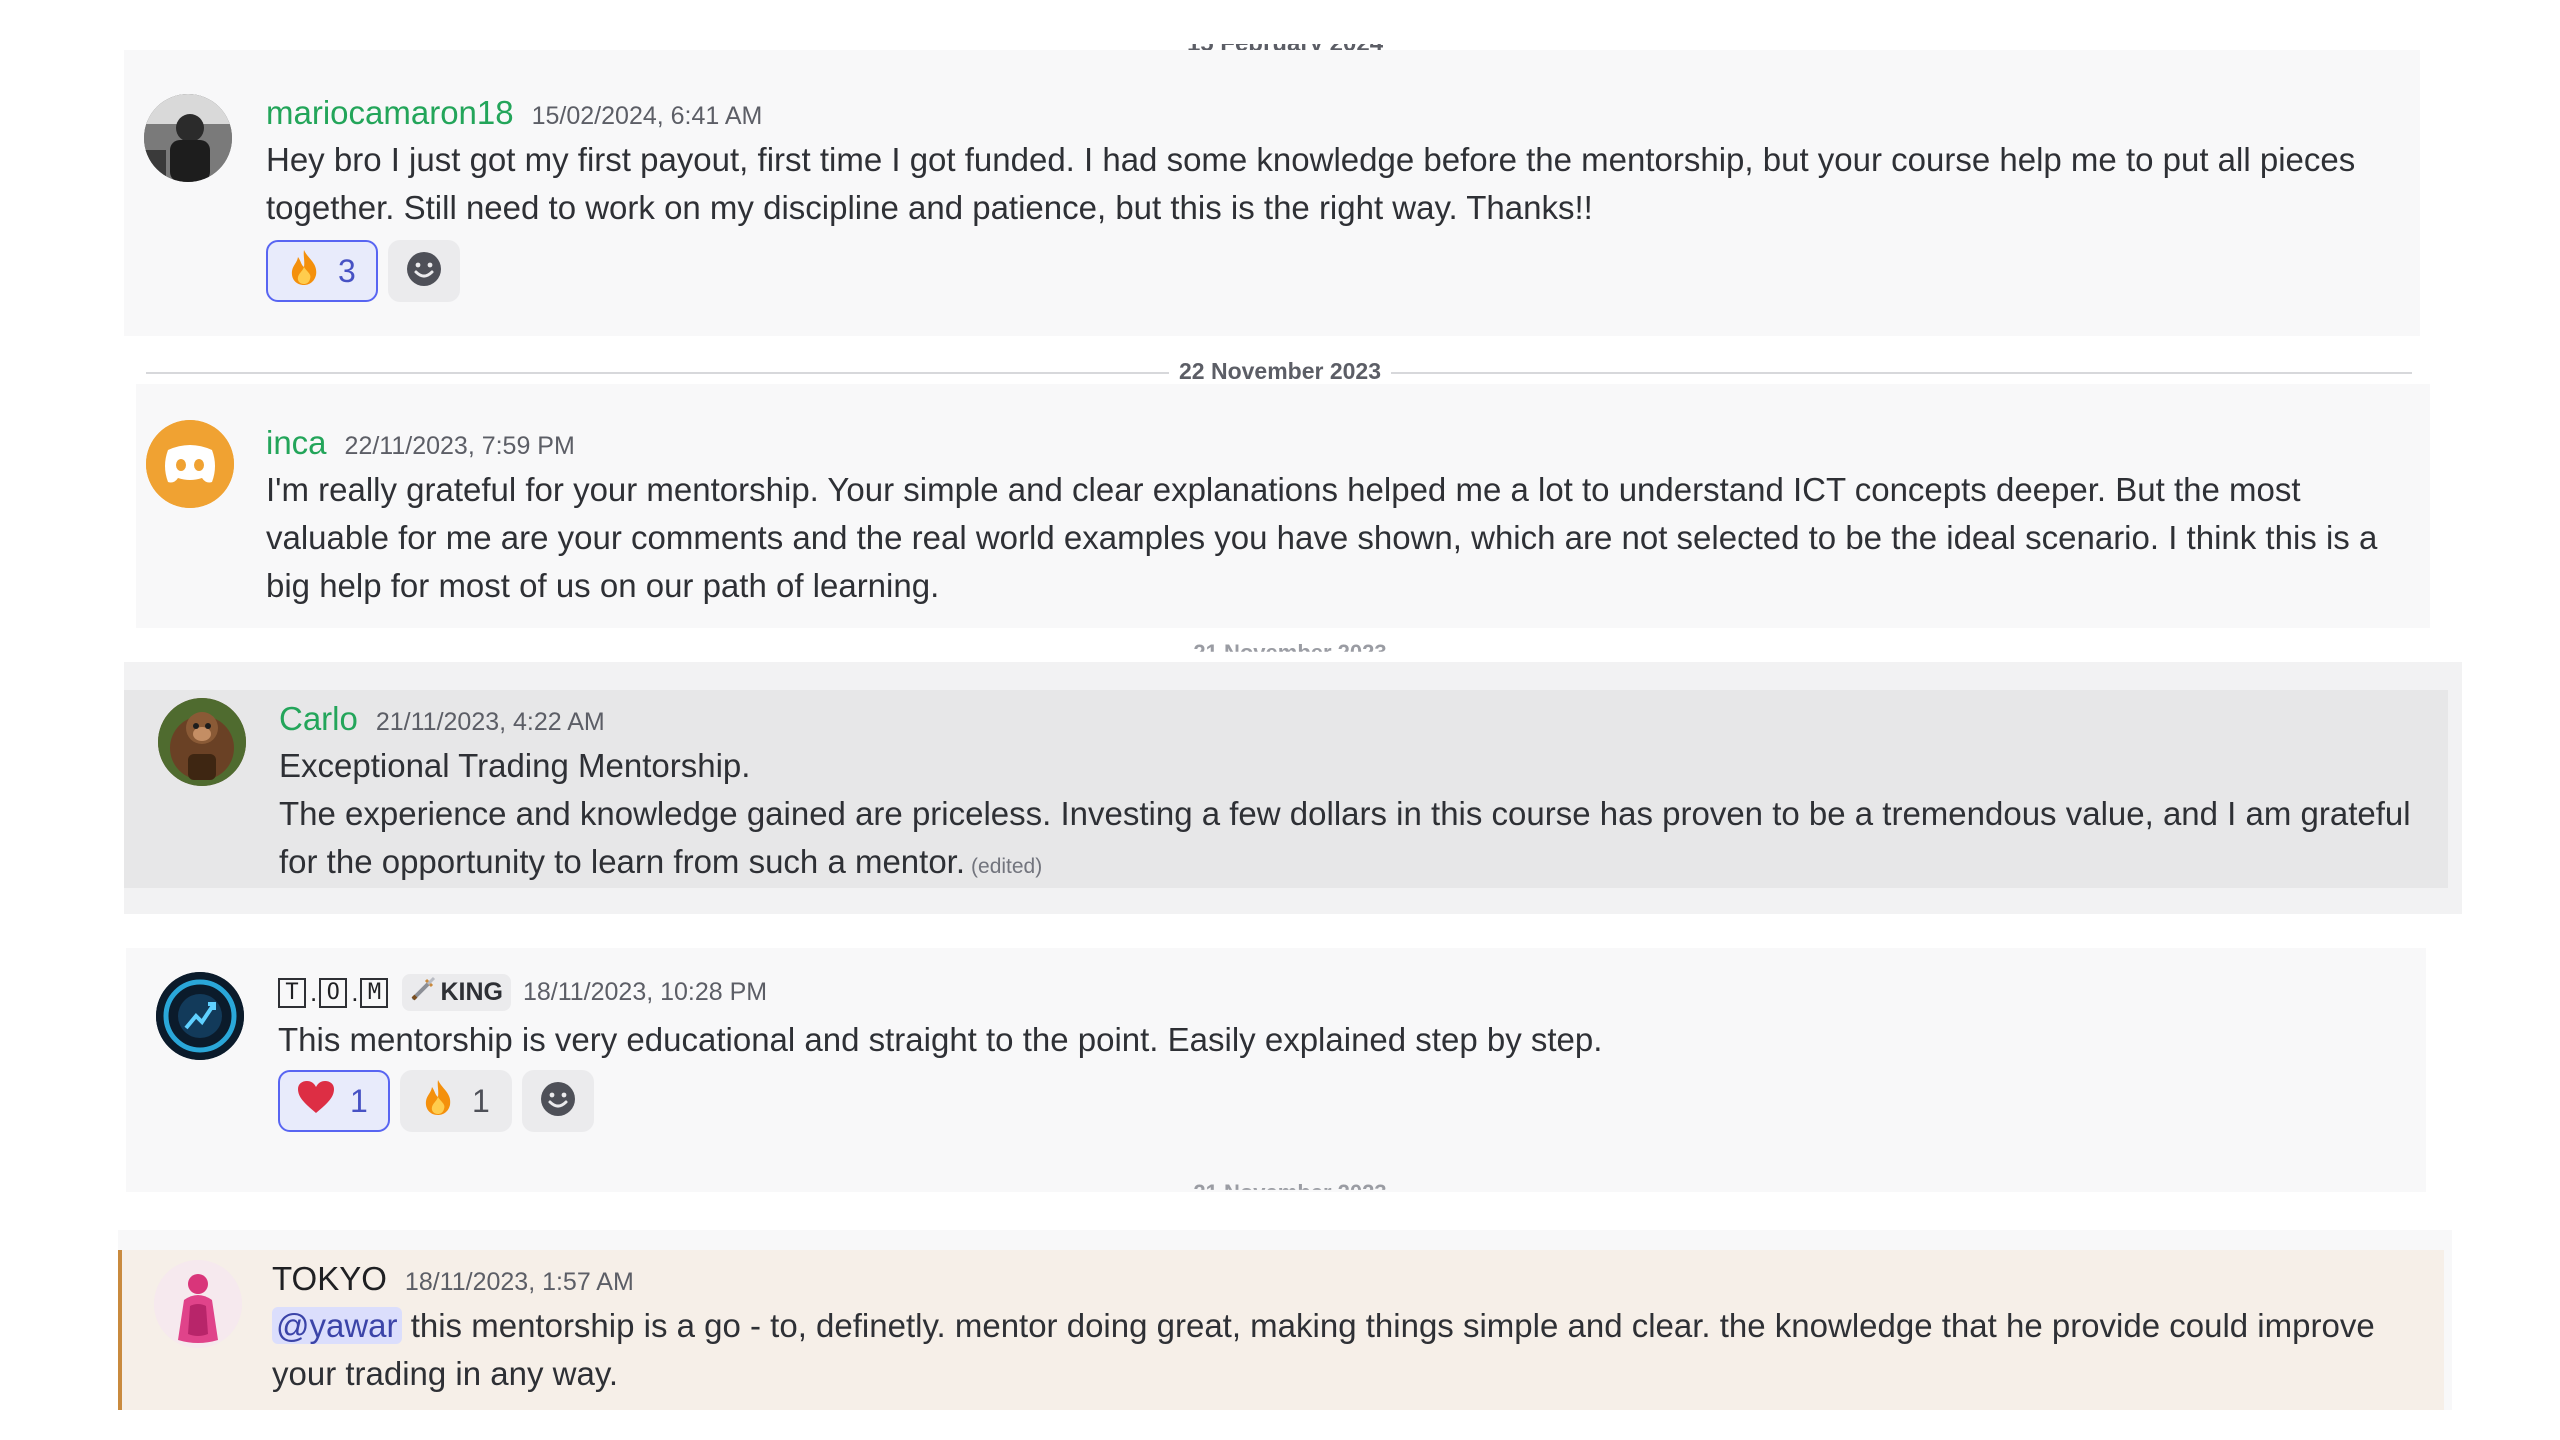  What do you see at coordinates (292, 992) in the screenshot?
I see `username-letter: T` at bounding box center [292, 992].